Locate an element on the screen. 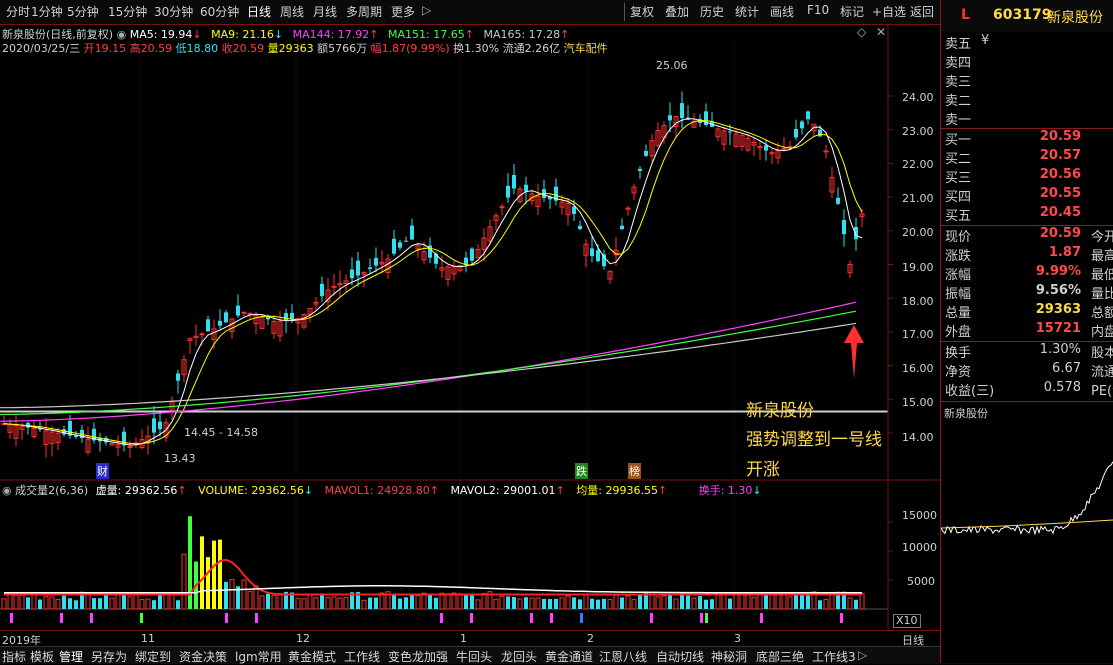 The height and width of the screenshot is (665, 1113). order-ask-row: 卖五 ¥ is located at coordinates (1029, 42).